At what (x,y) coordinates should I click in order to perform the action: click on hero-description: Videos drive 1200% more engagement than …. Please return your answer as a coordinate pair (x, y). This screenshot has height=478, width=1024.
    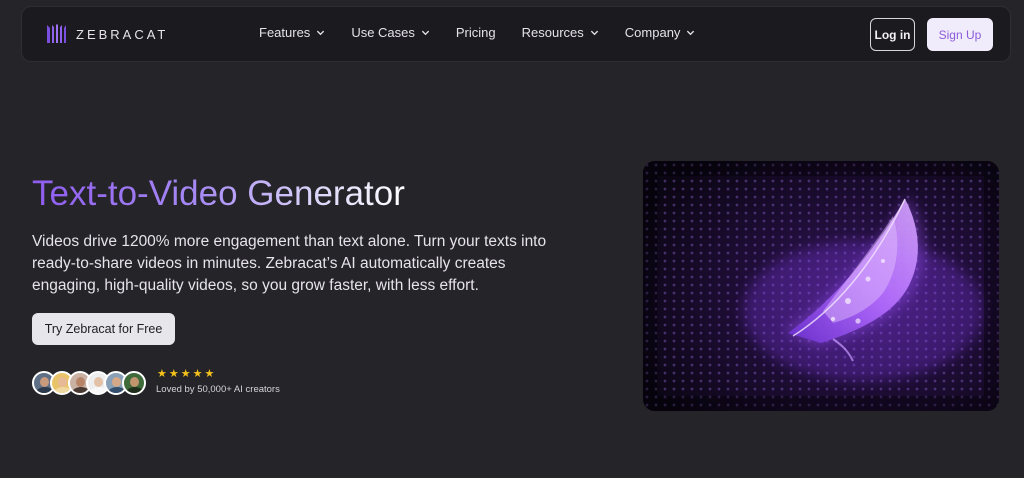
    Looking at the image, I should click on (289, 263).